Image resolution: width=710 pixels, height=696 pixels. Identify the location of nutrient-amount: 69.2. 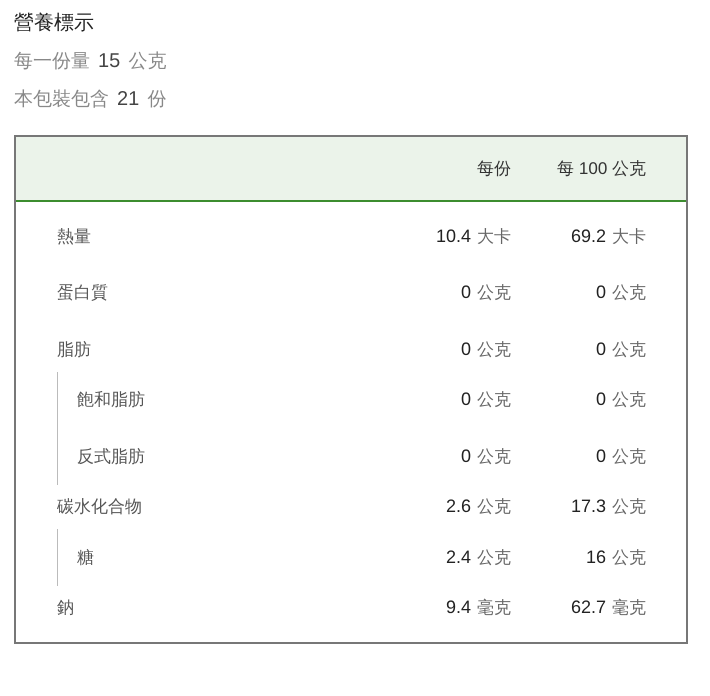
(588, 236).